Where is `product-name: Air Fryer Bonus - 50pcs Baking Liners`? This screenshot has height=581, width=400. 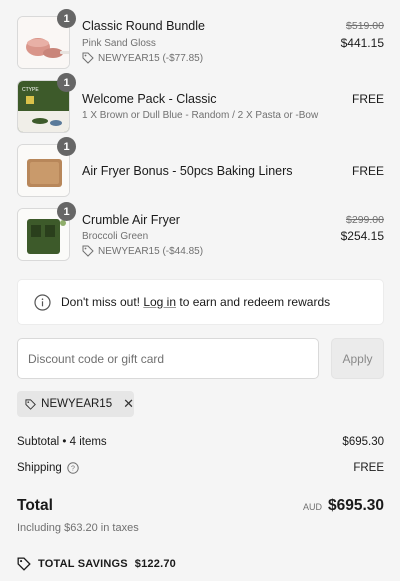
product-name: Air Fryer Bonus - 50pcs Baking Liners is located at coordinates (187, 171).